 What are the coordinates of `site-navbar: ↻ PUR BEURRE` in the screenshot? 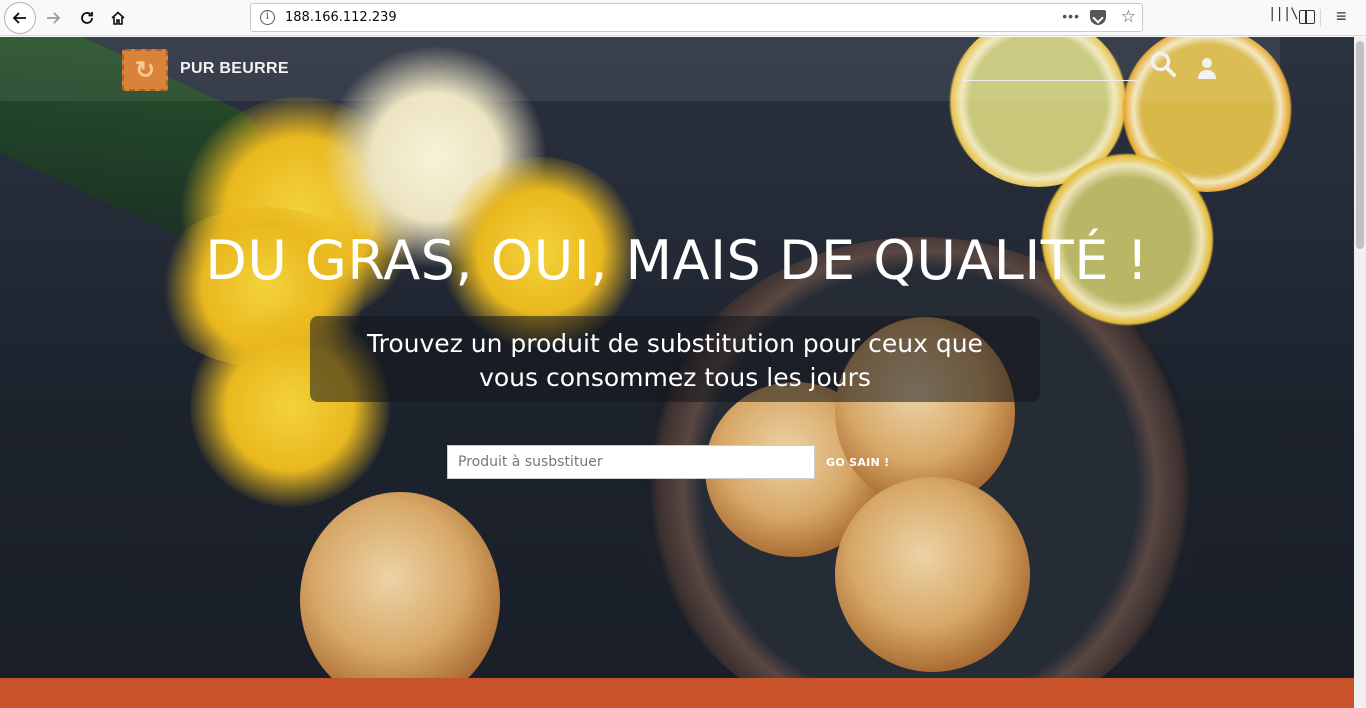 It's located at (677, 69).